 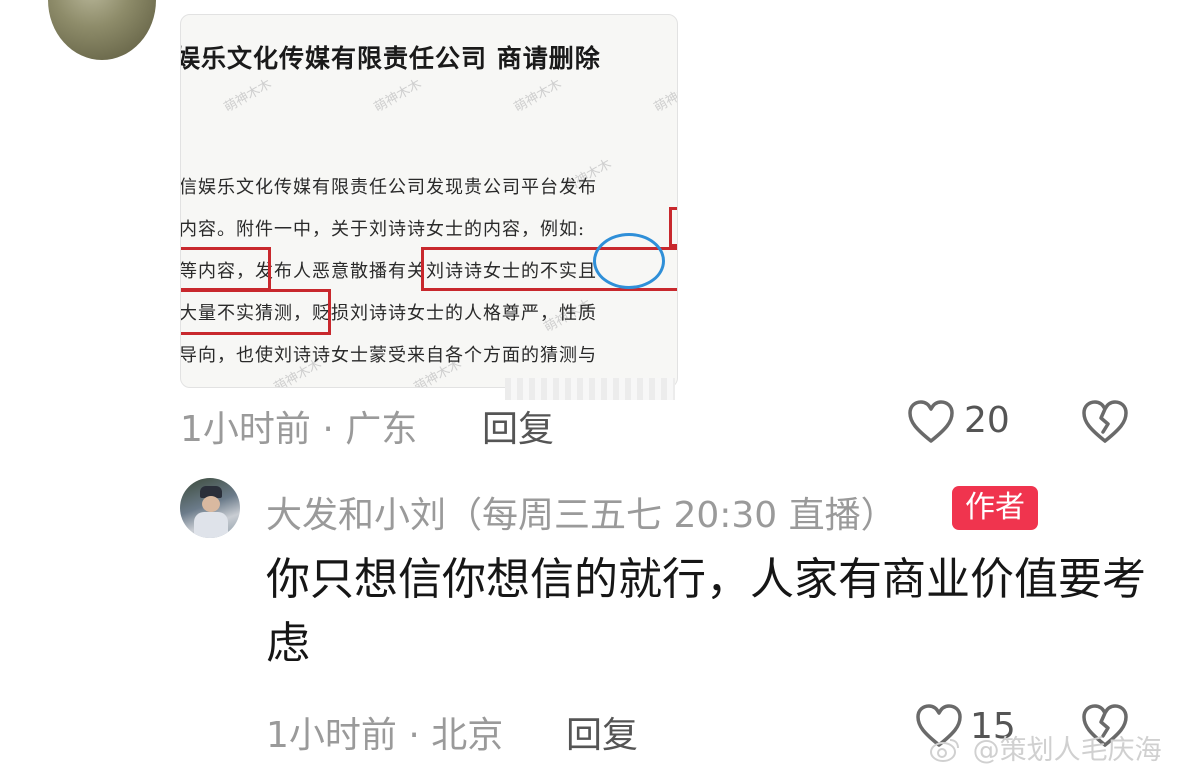 I want to click on like-count: 20, so click(x=987, y=420).